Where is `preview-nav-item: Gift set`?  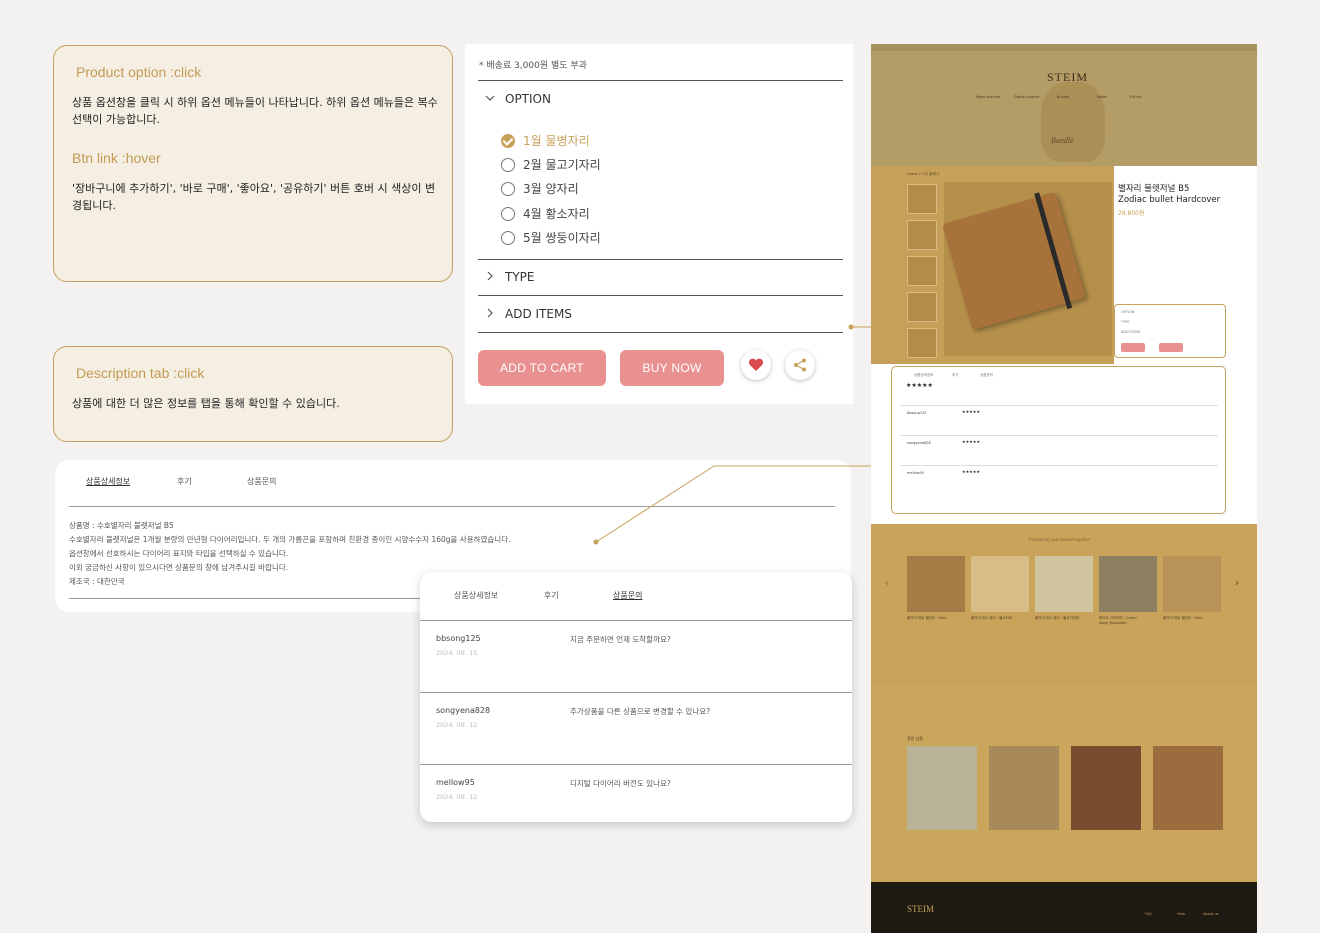 preview-nav-item: Gift set is located at coordinates (1135, 97).